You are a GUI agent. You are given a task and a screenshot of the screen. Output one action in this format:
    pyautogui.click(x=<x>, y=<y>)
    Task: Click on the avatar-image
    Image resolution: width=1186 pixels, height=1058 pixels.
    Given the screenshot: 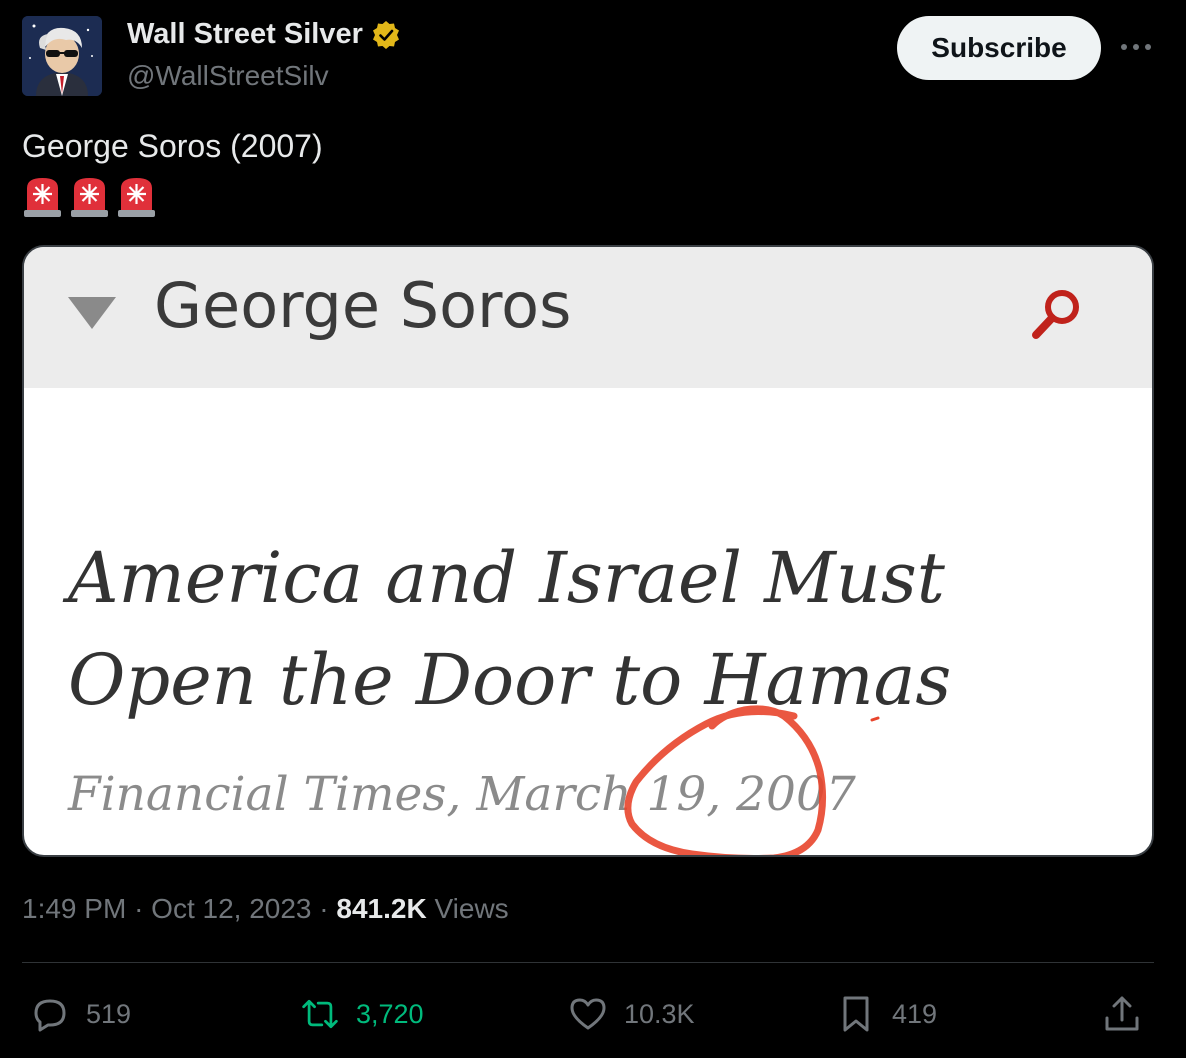 What is the action you would take?
    pyautogui.click(x=62, y=56)
    